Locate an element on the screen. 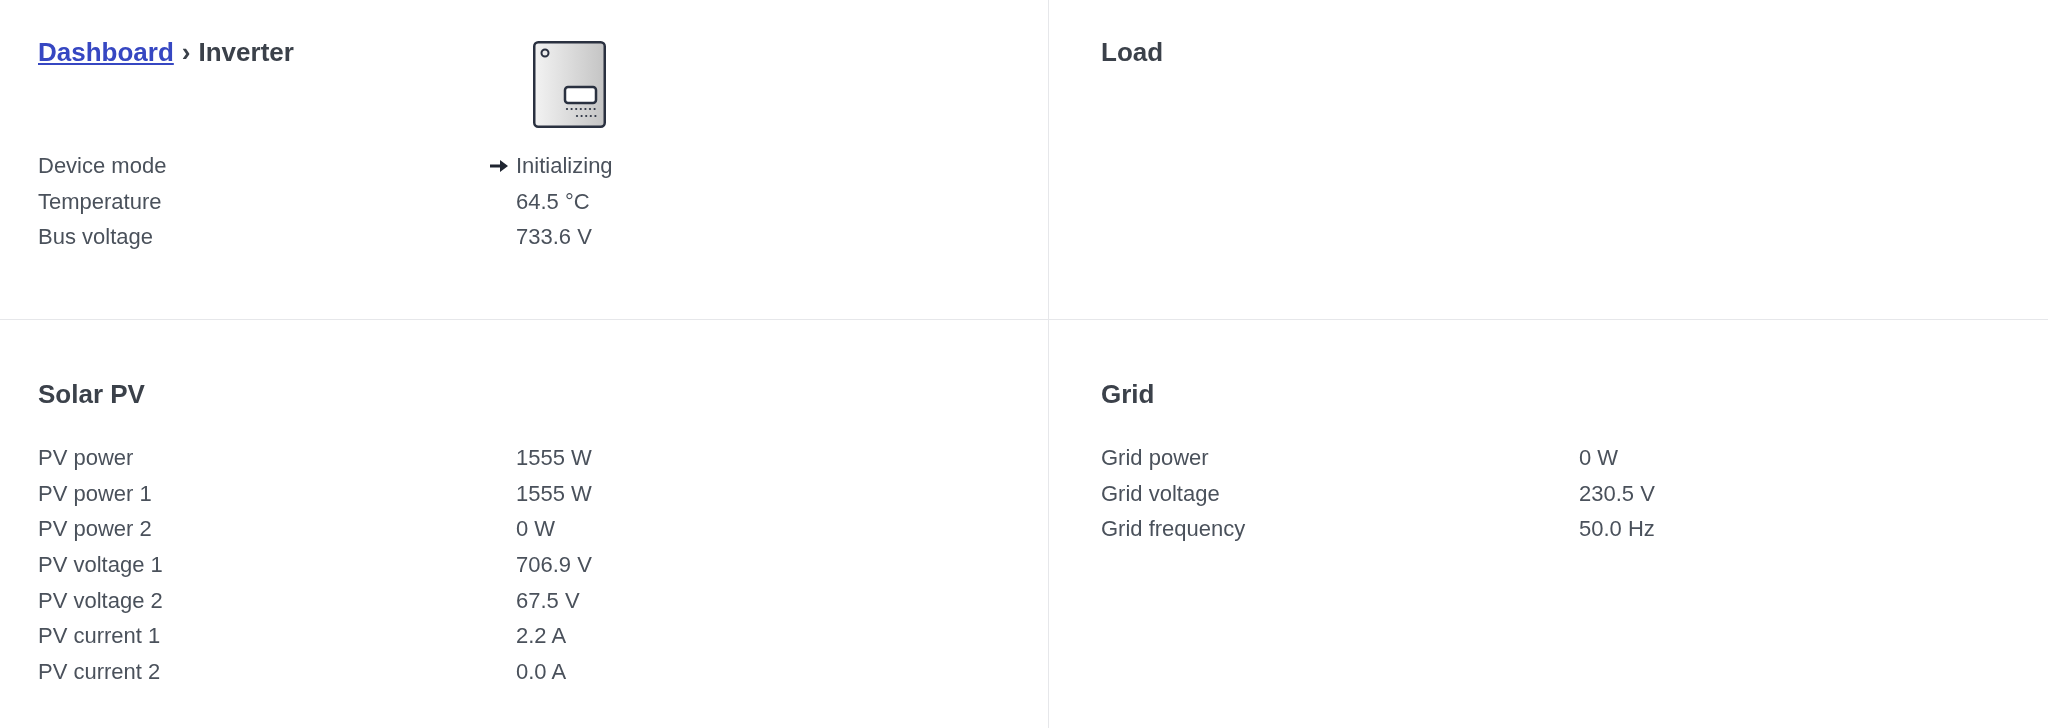  metric-label: PV current 2 is located at coordinates (100, 671).